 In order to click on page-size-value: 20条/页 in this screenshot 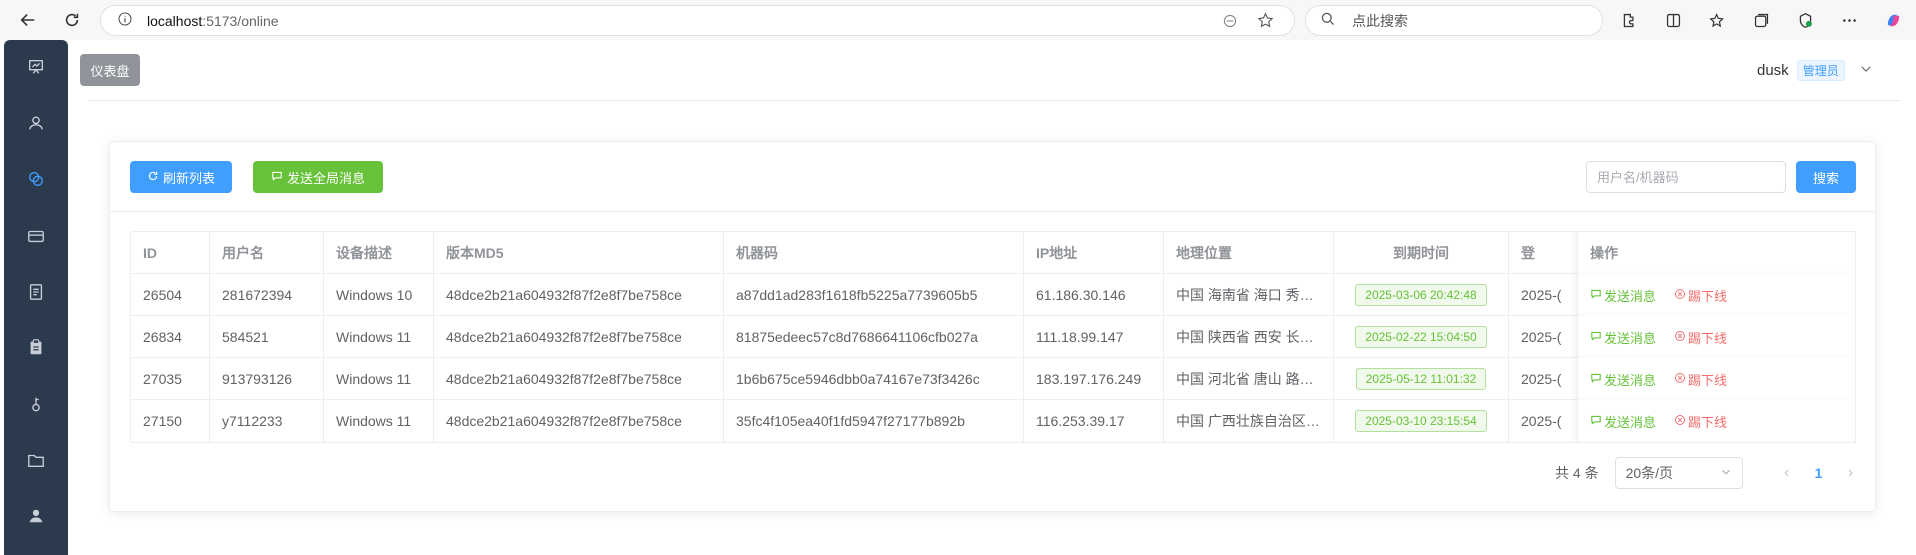, I will do `click(1649, 473)`.